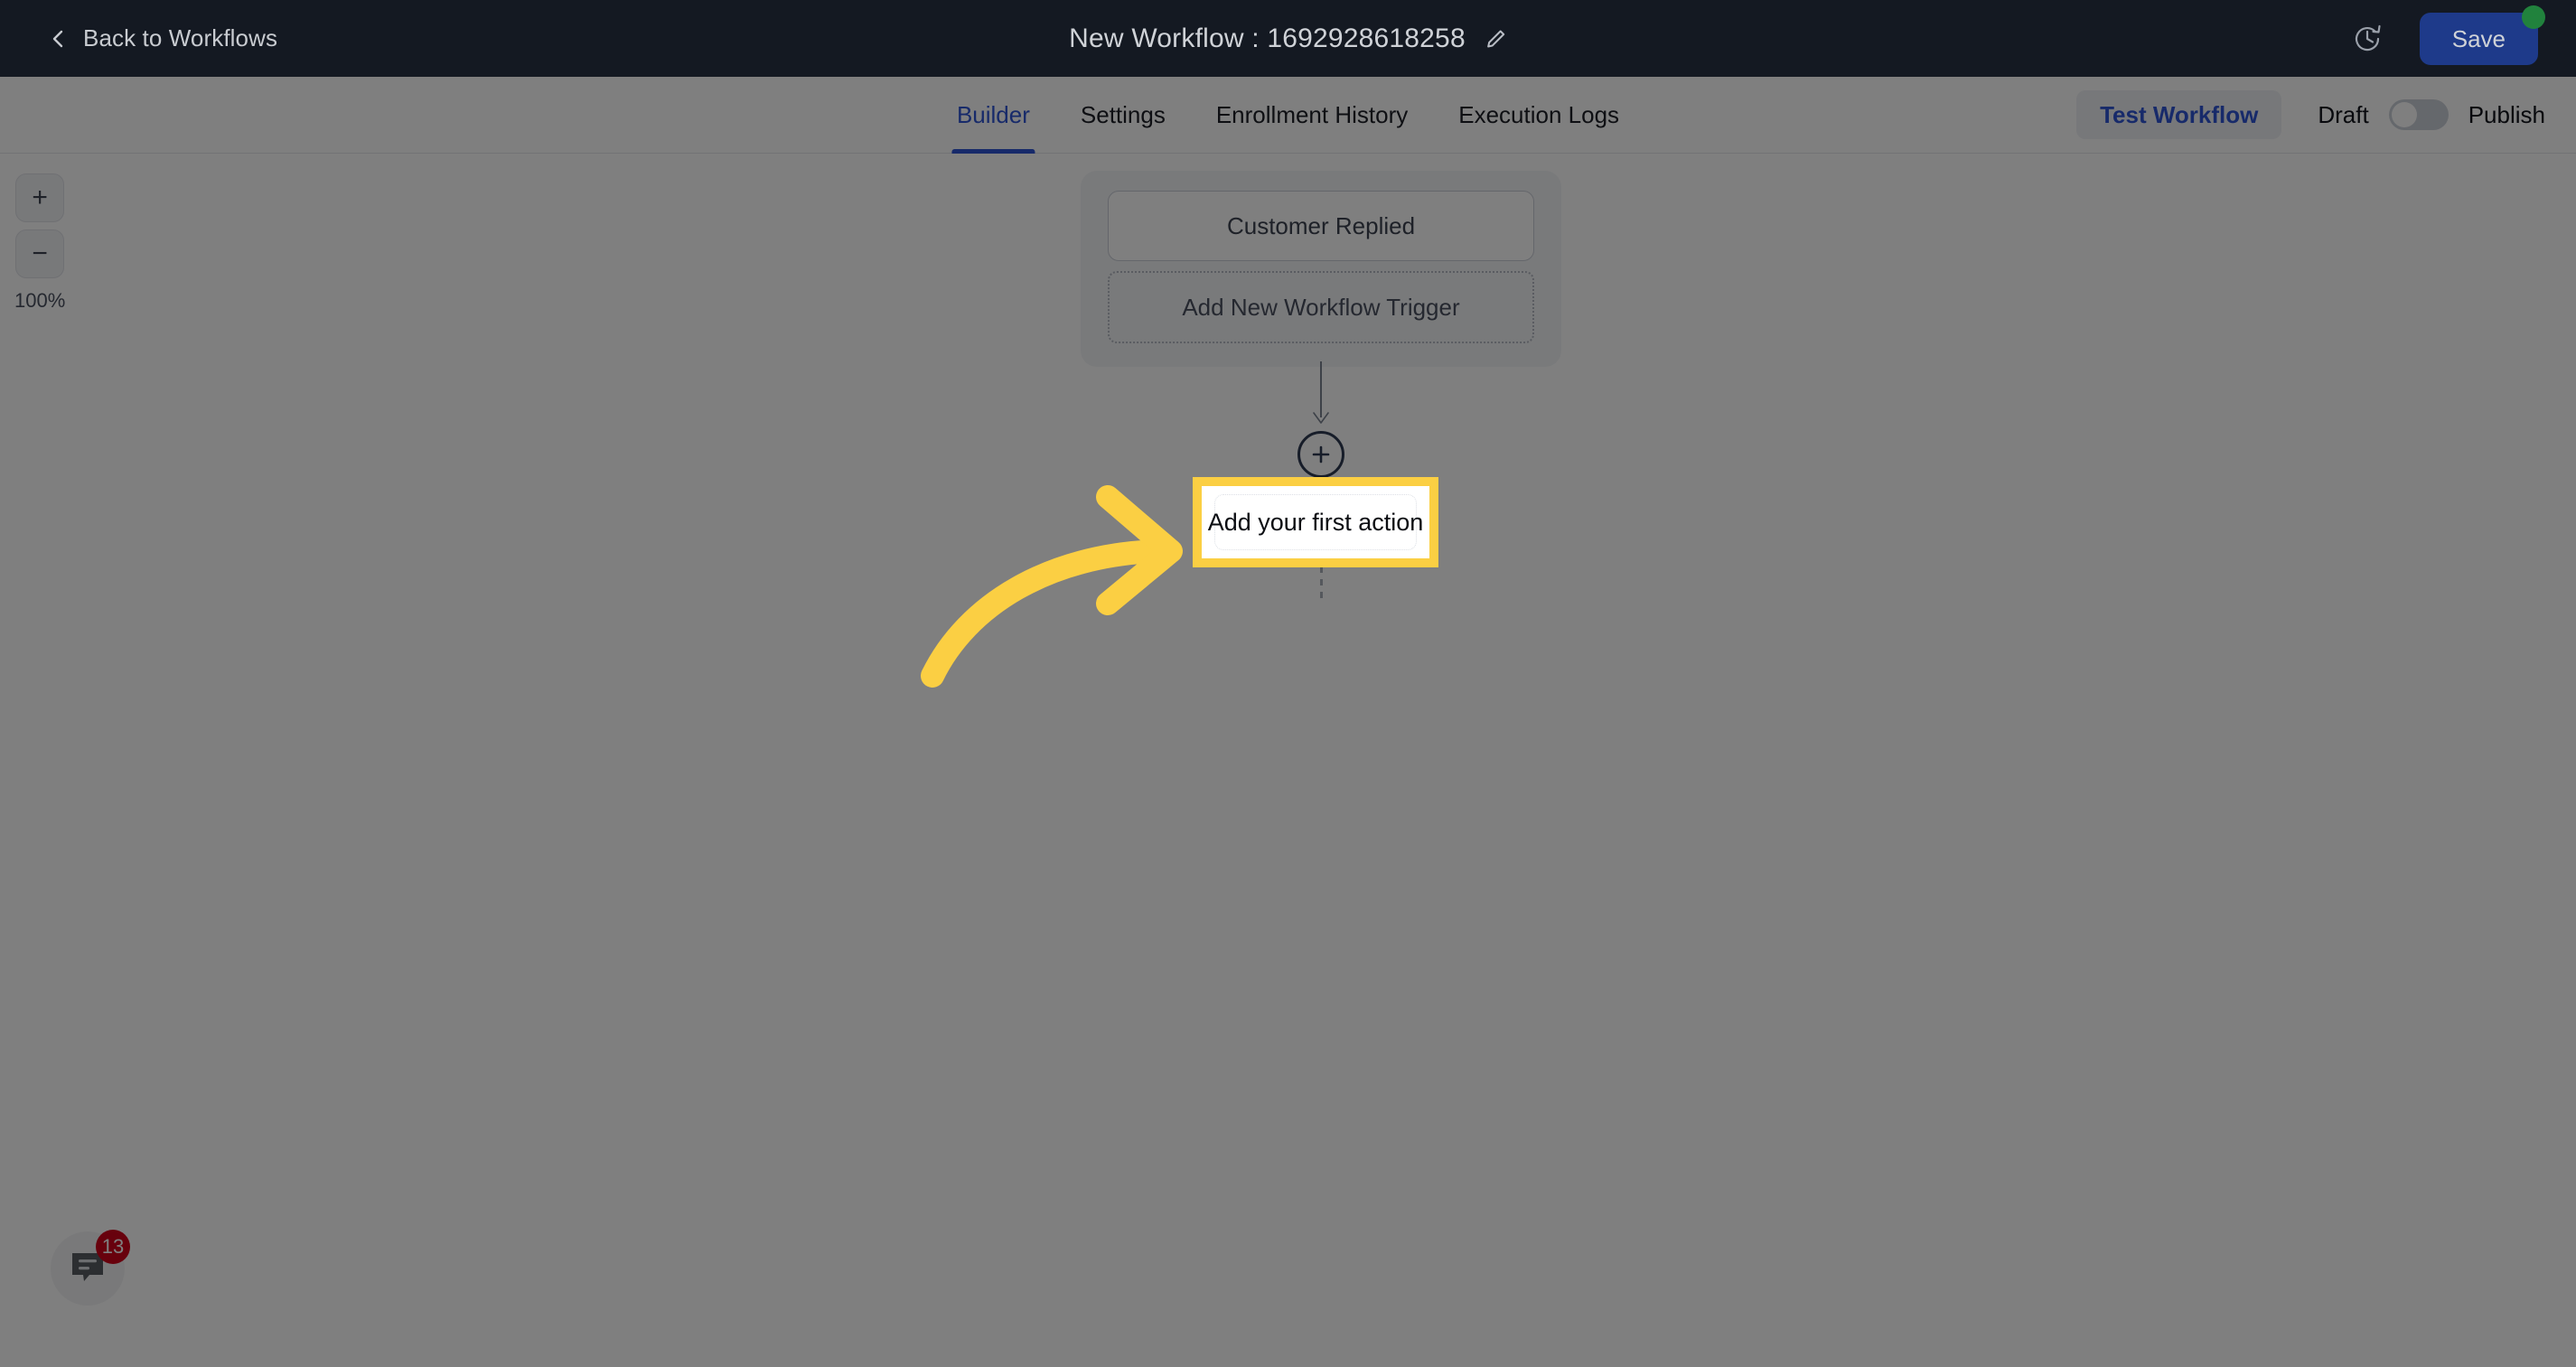  I want to click on tab-execution-logs-label: Execution Logs, so click(1539, 114).